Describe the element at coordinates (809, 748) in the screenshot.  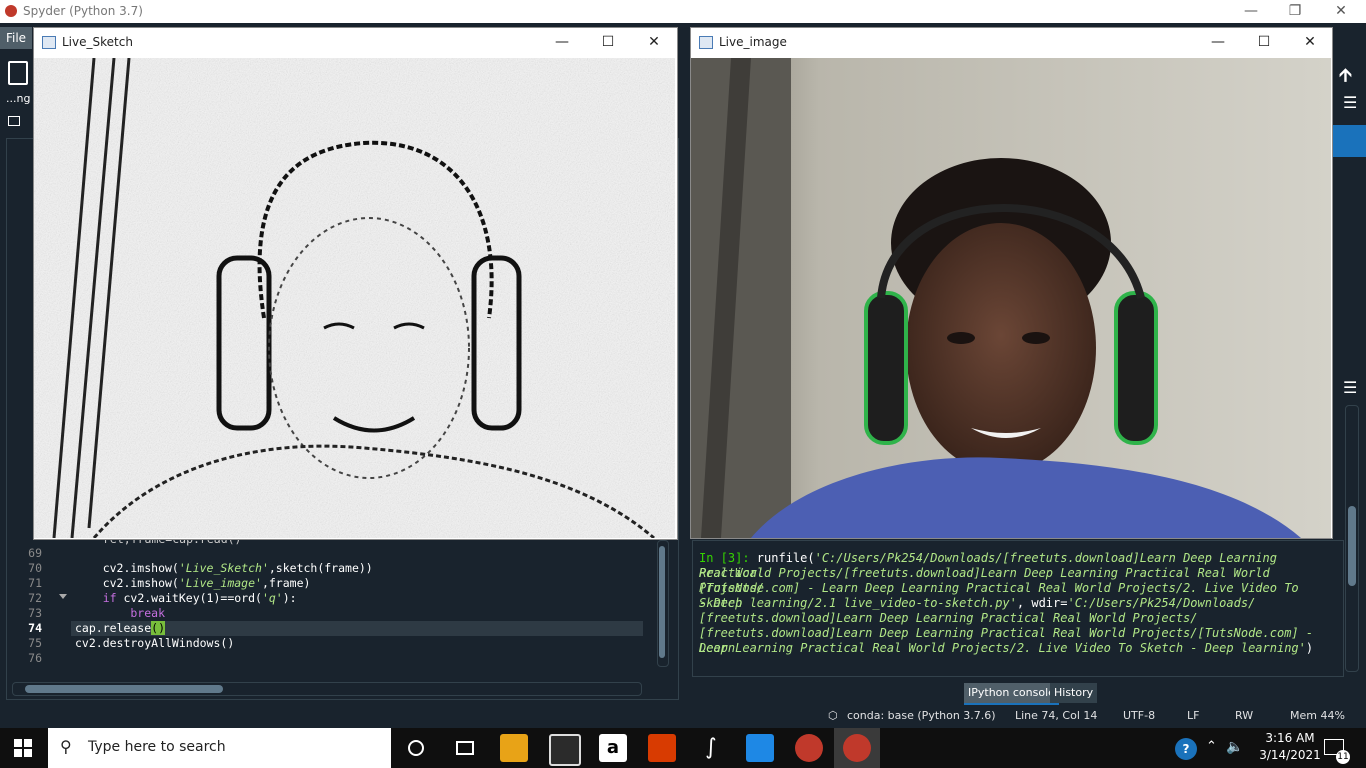
I see `spyder-taskbar-icon` at that location.